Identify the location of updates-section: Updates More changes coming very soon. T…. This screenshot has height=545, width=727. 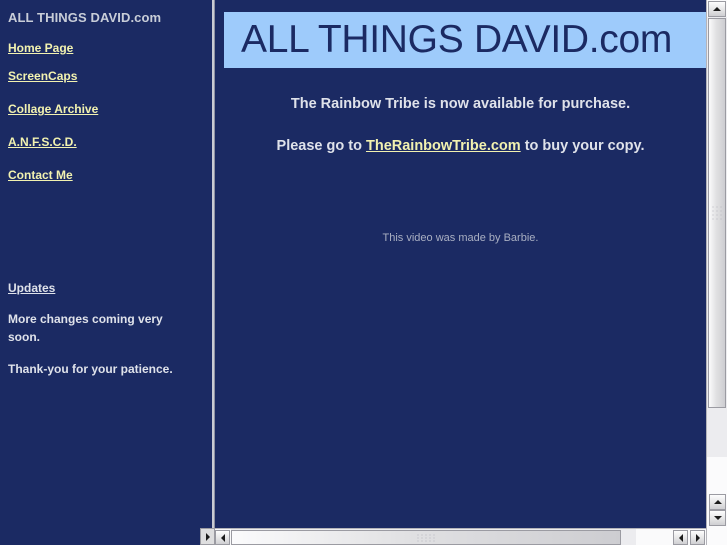
(103, 336).